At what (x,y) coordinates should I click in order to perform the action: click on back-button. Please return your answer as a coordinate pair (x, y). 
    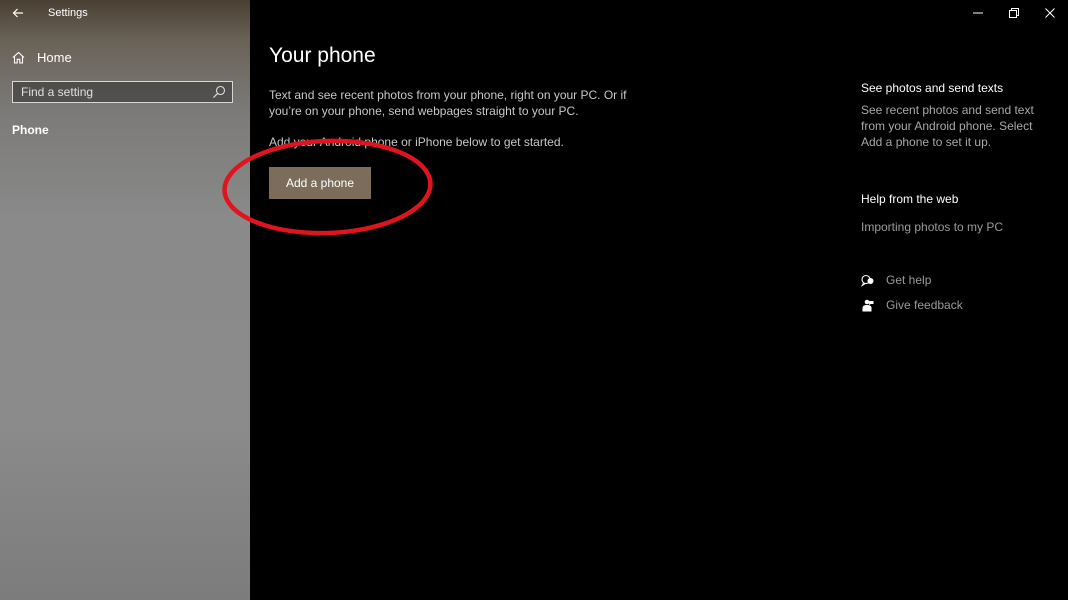
    Looking at the image, I should click on (18, 13).